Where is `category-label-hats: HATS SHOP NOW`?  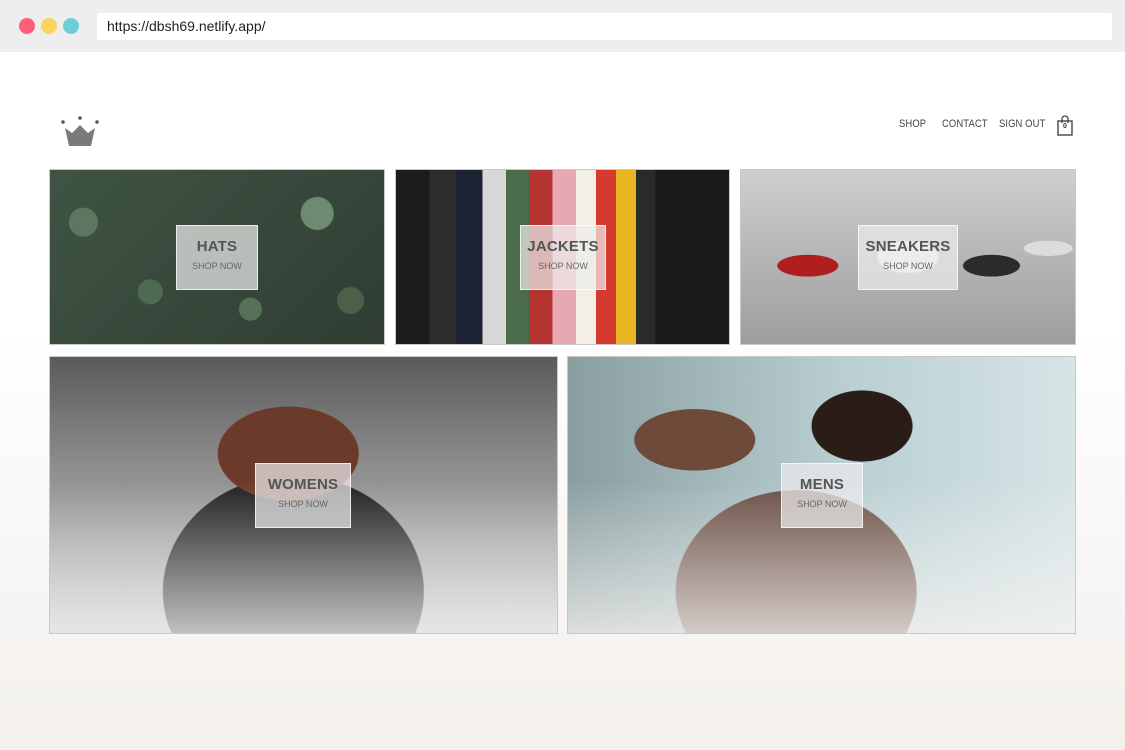
category-label-hats: HATS SHOP NOW is located at coordinates (217, 257).